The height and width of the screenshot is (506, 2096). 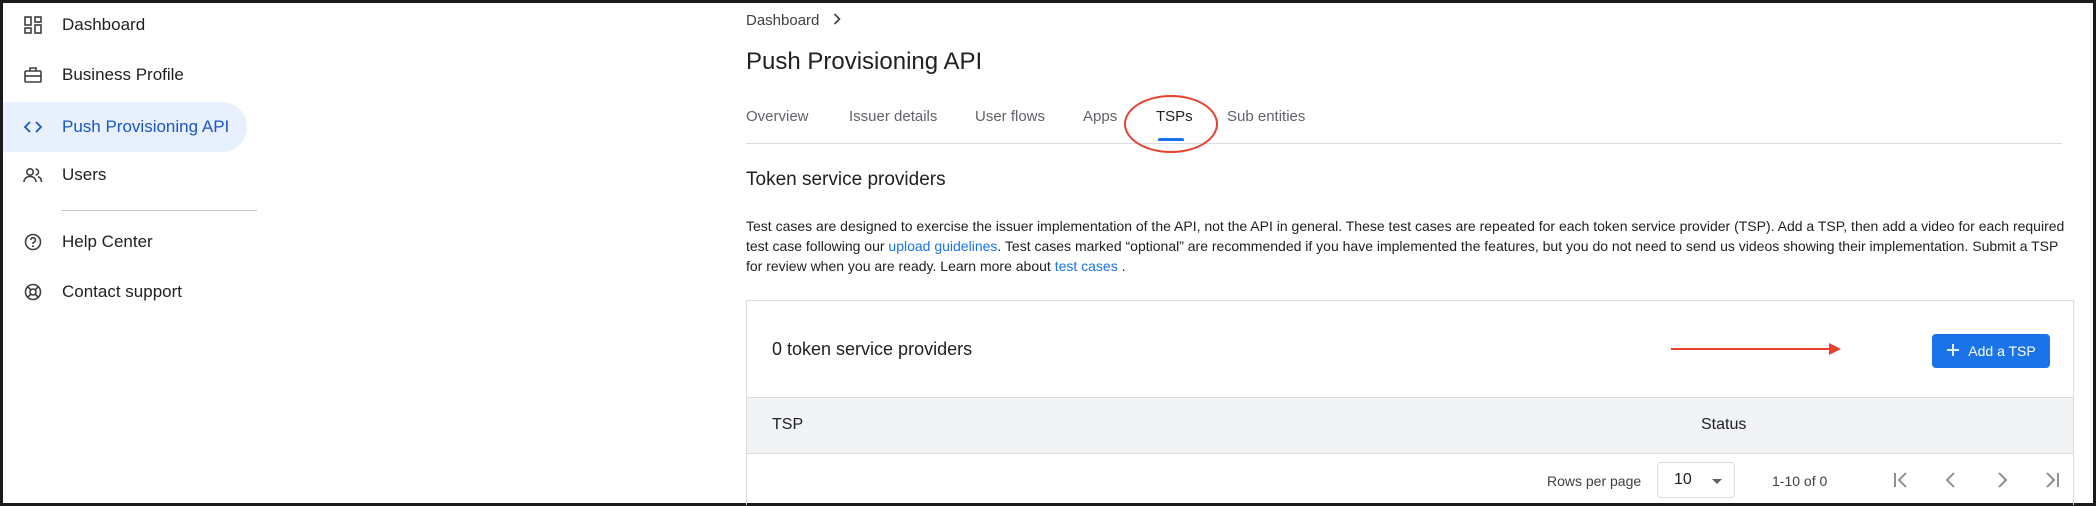 I want to click on briefcase-icon, so click(x=33, y=75).